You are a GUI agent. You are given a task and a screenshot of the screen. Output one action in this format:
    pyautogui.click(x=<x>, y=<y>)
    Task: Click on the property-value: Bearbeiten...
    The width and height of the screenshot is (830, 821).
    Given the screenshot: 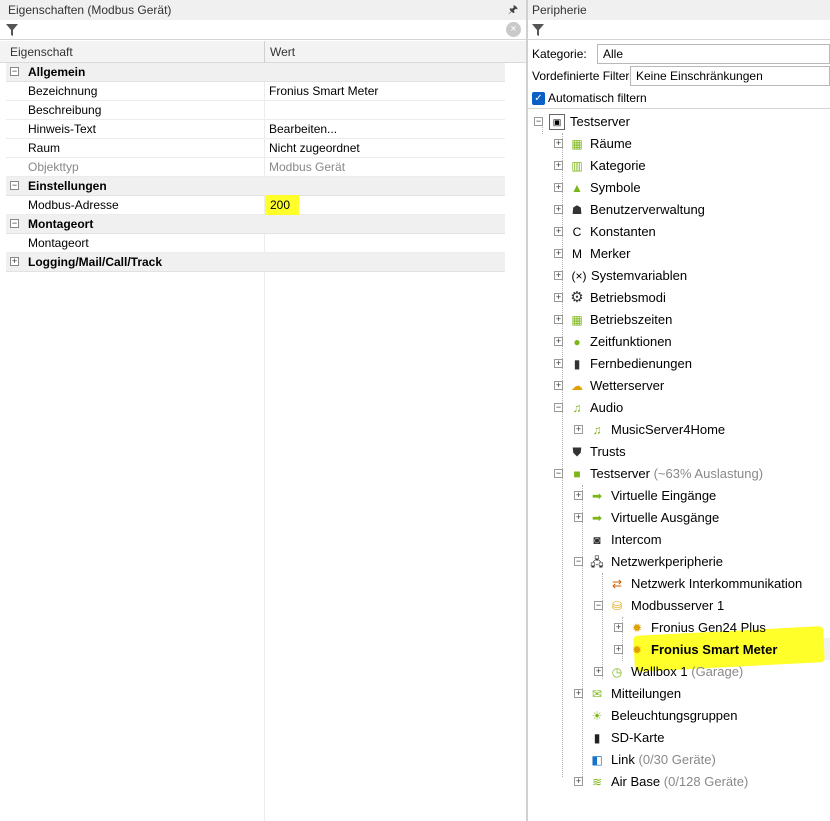 What is the action you would take?
    pyautogui.click(x=303, y=129)
    